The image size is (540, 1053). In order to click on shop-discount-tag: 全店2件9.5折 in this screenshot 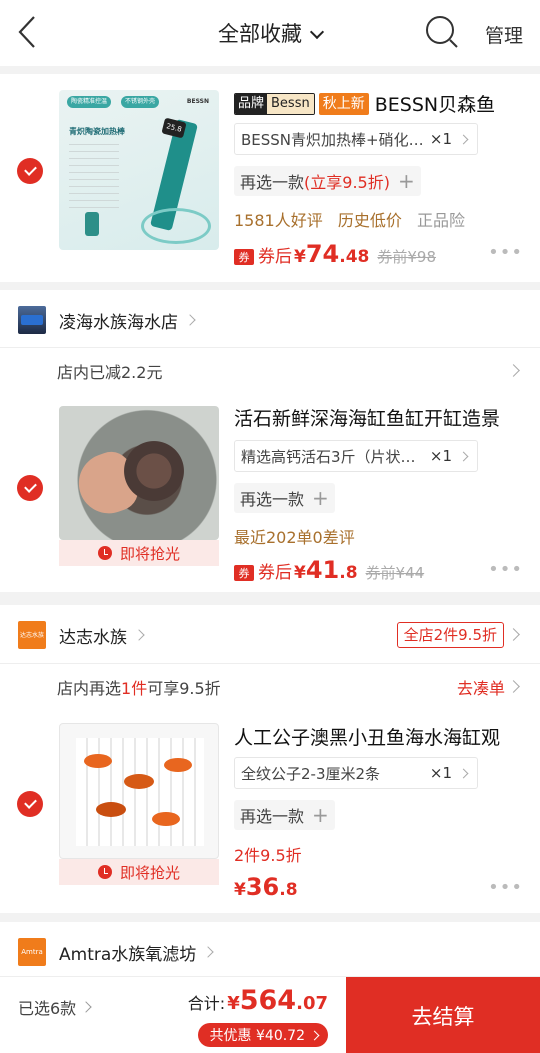, I will do `click(450, 635)`.